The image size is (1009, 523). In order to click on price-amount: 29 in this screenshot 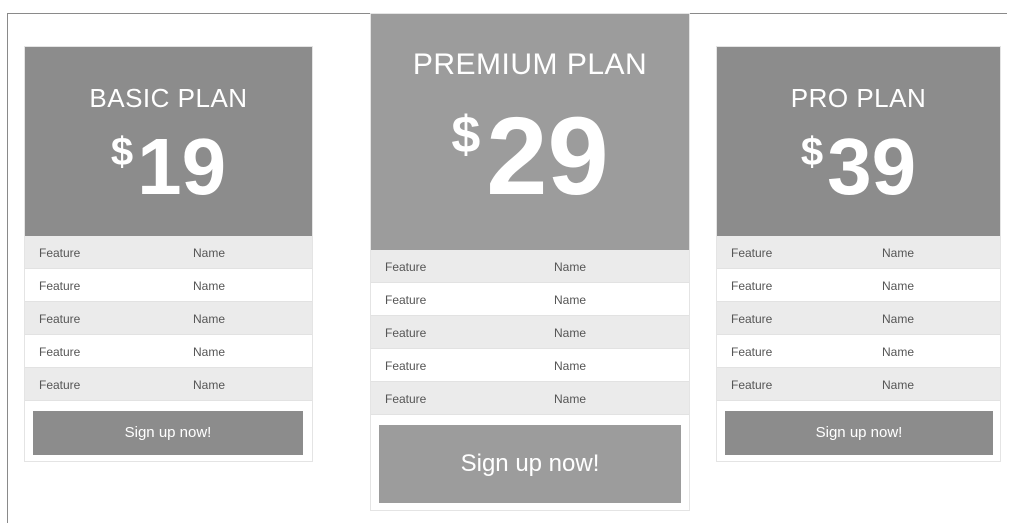, I will do `click(547, 156)`.